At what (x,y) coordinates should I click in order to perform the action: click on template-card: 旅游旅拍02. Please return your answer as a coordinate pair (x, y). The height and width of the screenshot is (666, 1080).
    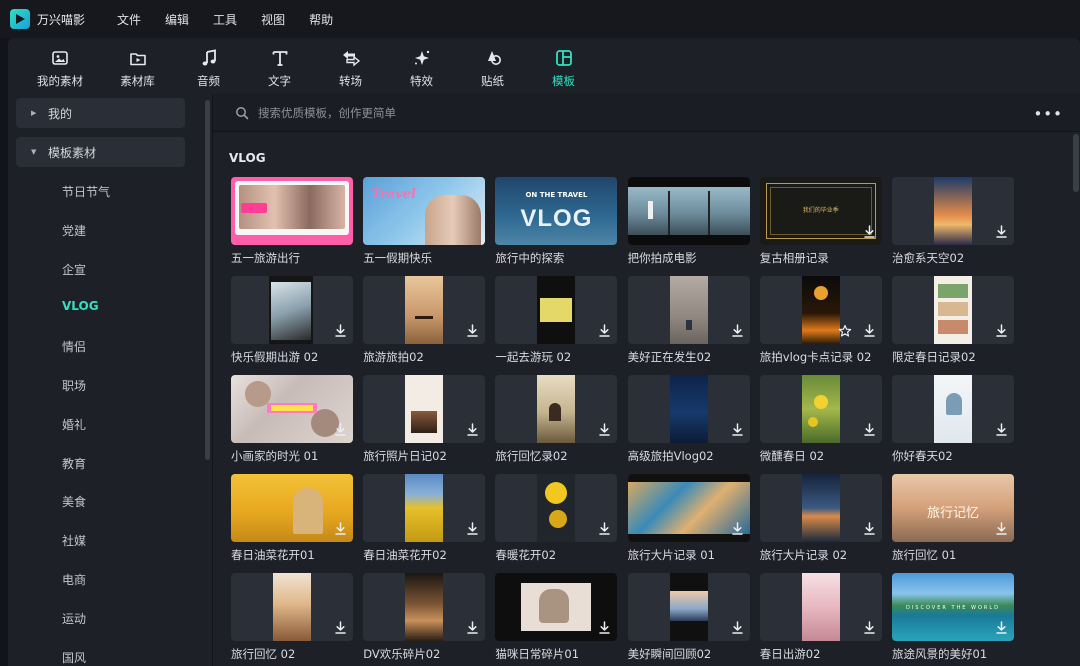
    Looking at the image, I should click on (424, 320).